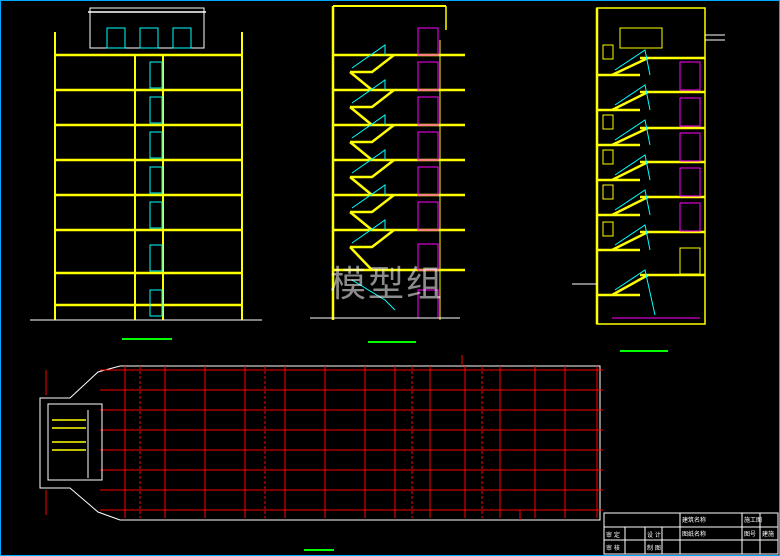 Image resolution: width=780 pixels, height=556 pixels. I want to click on title-block-design: 设 计, so click(654, 535).